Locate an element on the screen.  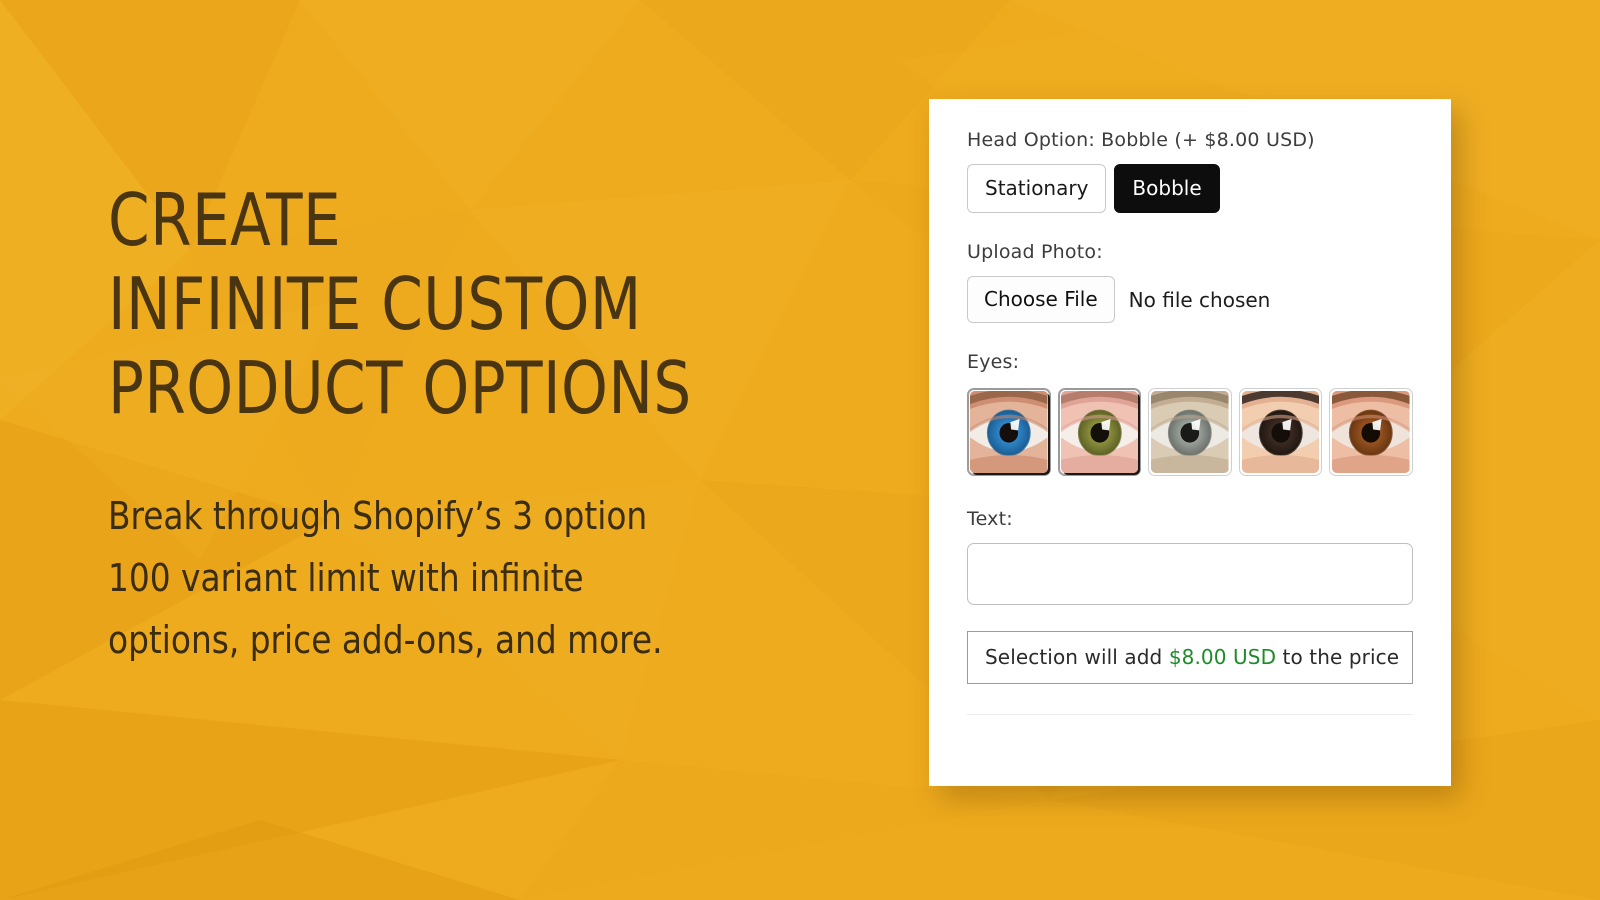
eye-swatch-gray-eye is located at coordinates (1190, 432).